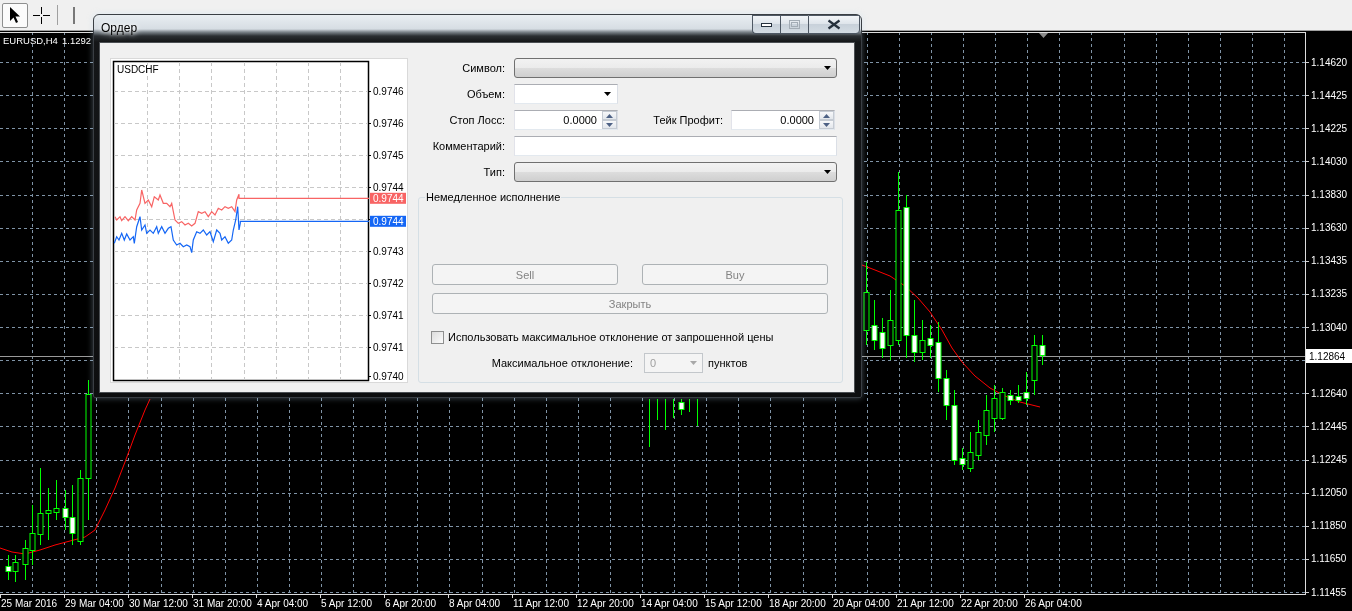  Describe the element at coordinates (1329, 493) in the screenshot. I see `price-axis-label: 1.12050` at that location.